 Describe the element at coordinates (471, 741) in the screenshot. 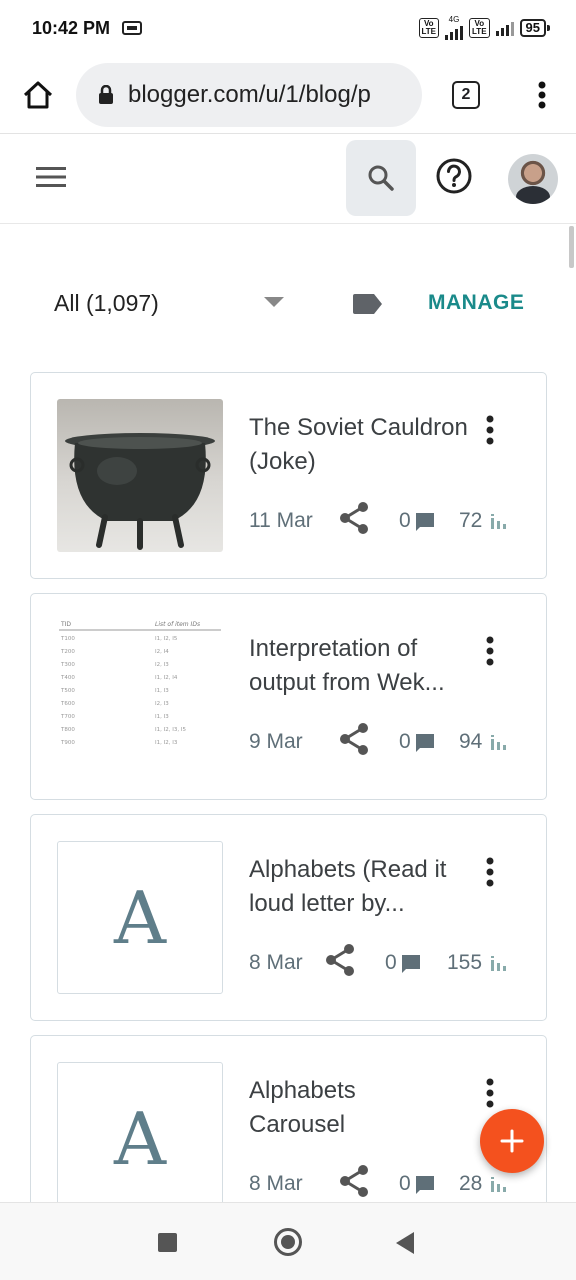

I see `view-count-value: 94` at that location.